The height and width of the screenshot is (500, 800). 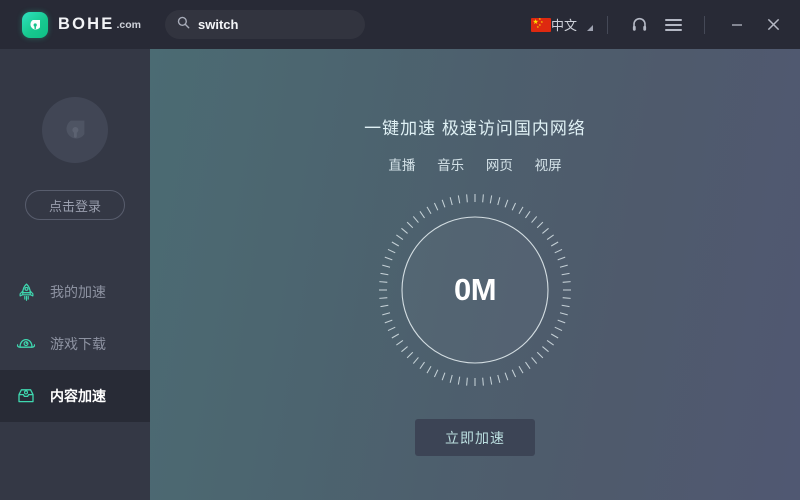 I want to click on page-title: 一键加速 极速访问国内网络, so click(x=475, y=128).